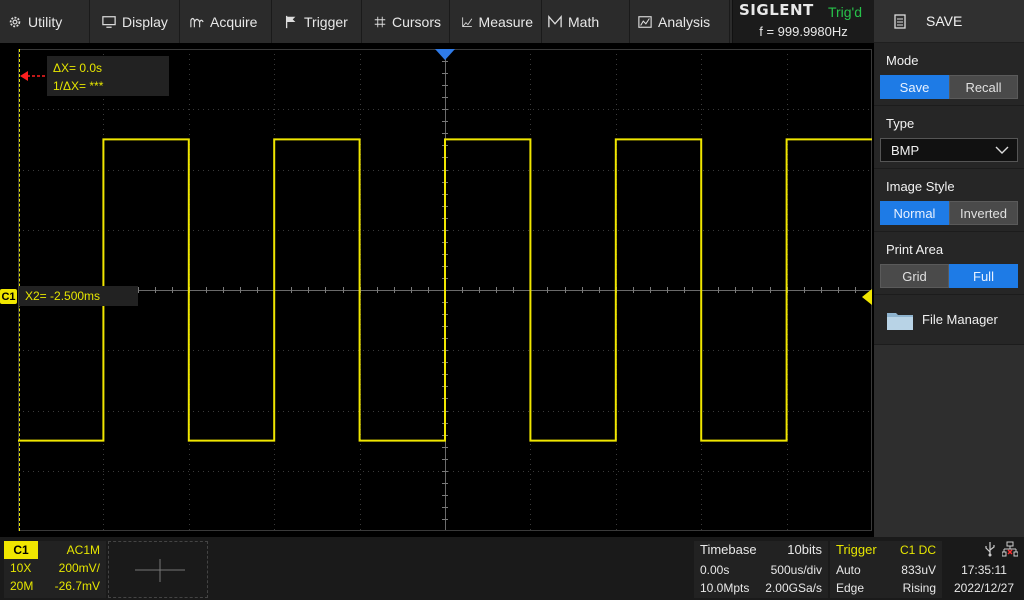 The width and height of the screenshot is (1024, 600). What do you see at coordinates (416, 21) in the screenshot?
I see `menu-label: Cursors` at bounding box center [416, 21].